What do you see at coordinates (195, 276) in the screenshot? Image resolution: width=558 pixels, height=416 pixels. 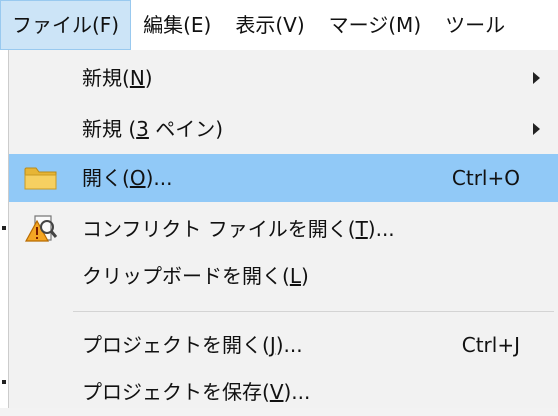 I see `menu-item-label: クリップボードを開く(L)` at bounding box center [195, 276].